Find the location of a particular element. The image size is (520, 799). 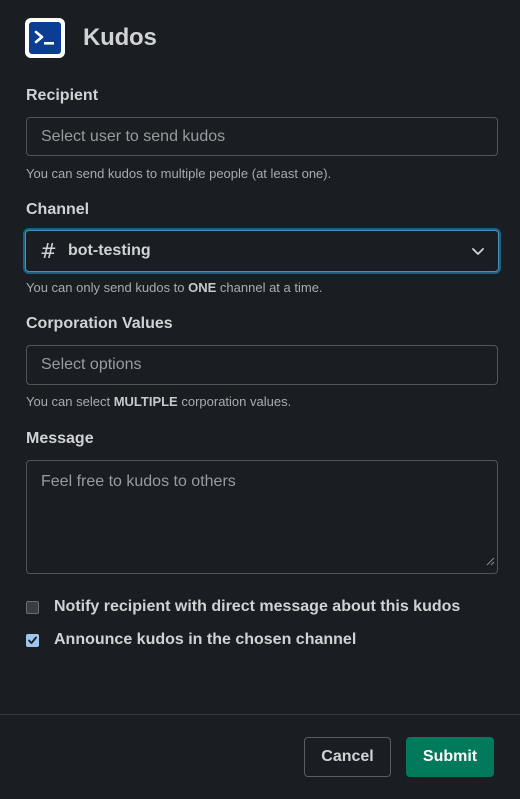

recipient-placeholder: Select user to send kudos is located at coordinates (133, 136).